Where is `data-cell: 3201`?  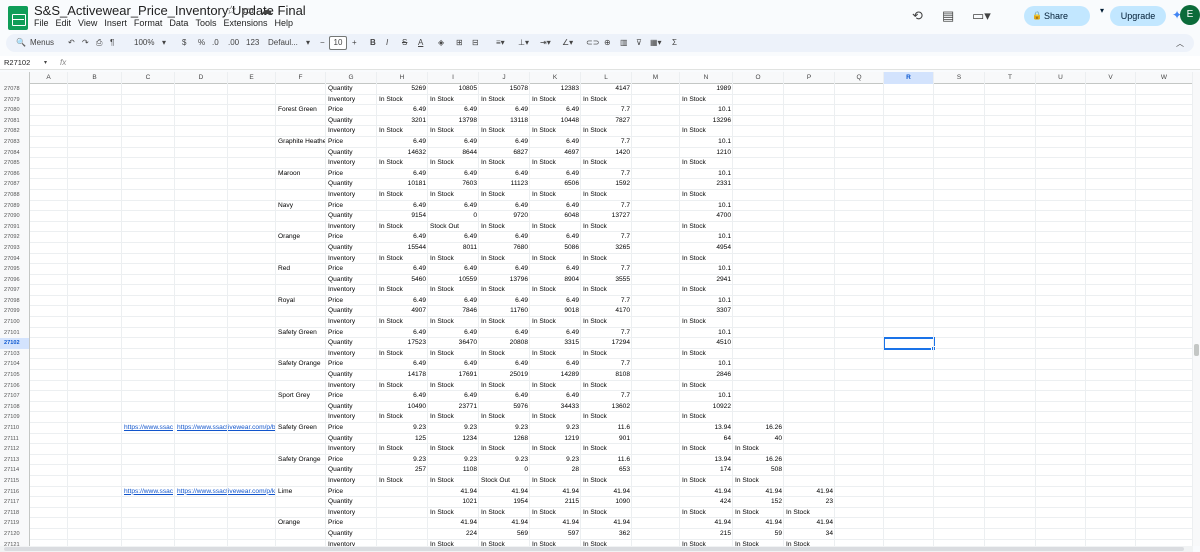
data-cell: 3201 is located at coordinates (402, 121).